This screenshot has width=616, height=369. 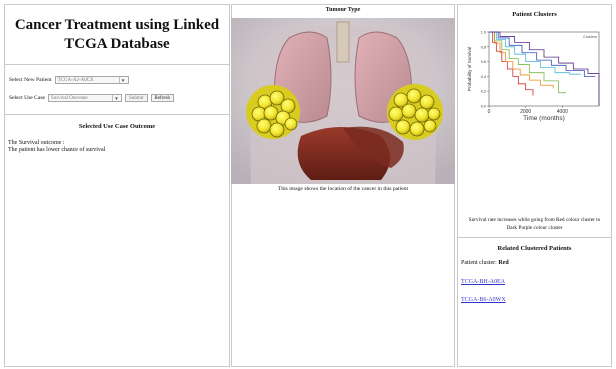 I want to click on y-tick-label: 0.0, so click(x=483, y=107).